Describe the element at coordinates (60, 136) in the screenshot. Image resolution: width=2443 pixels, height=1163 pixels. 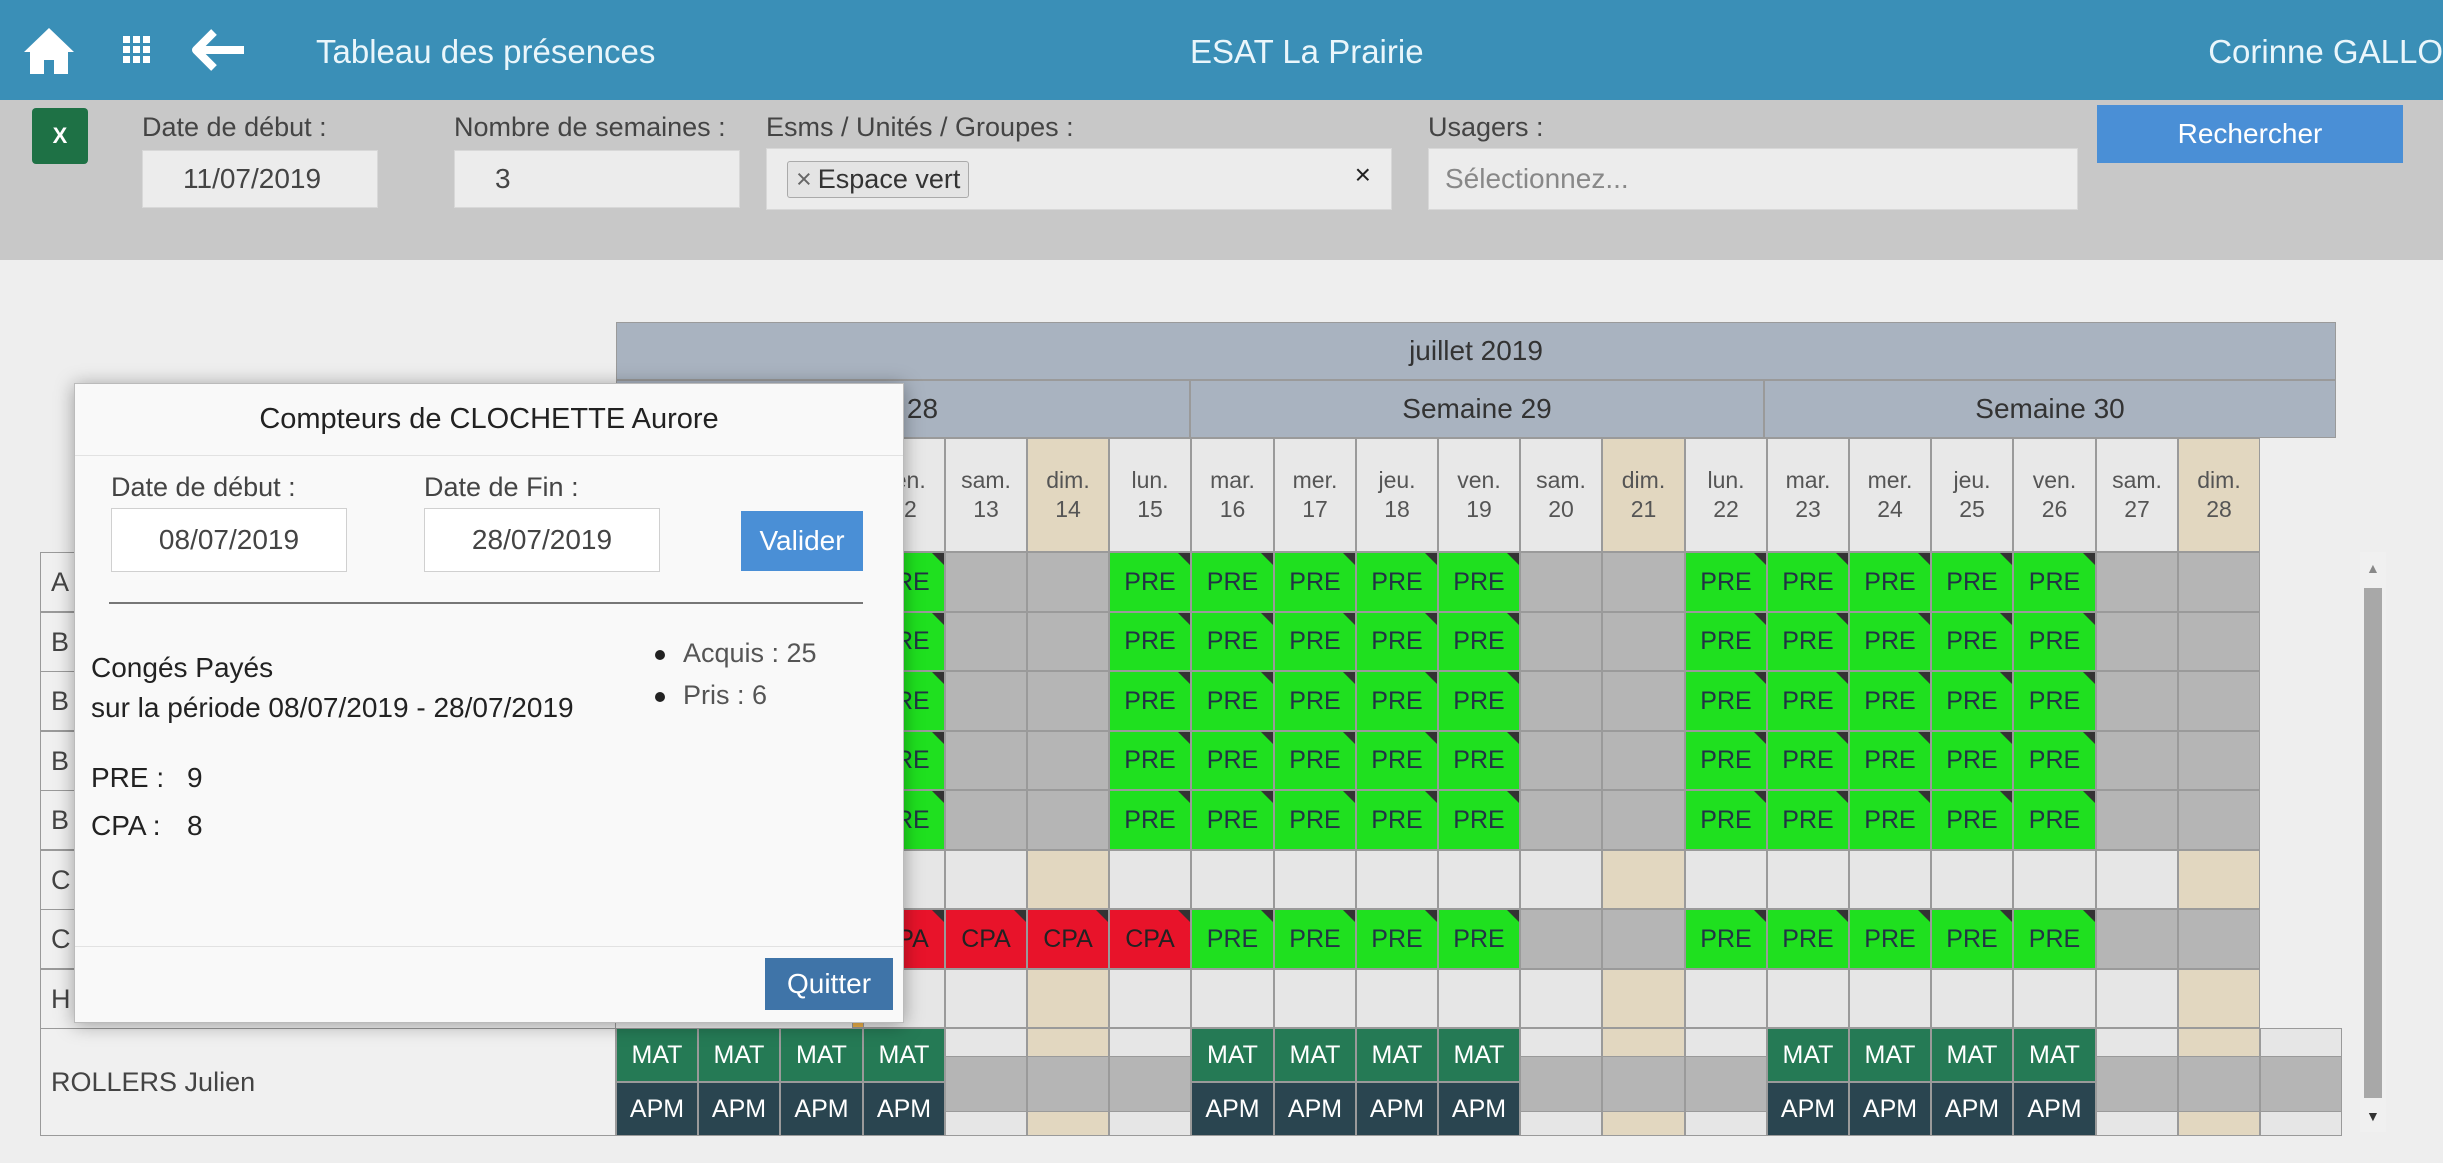
I see `excel-export-icon: X` at that location.